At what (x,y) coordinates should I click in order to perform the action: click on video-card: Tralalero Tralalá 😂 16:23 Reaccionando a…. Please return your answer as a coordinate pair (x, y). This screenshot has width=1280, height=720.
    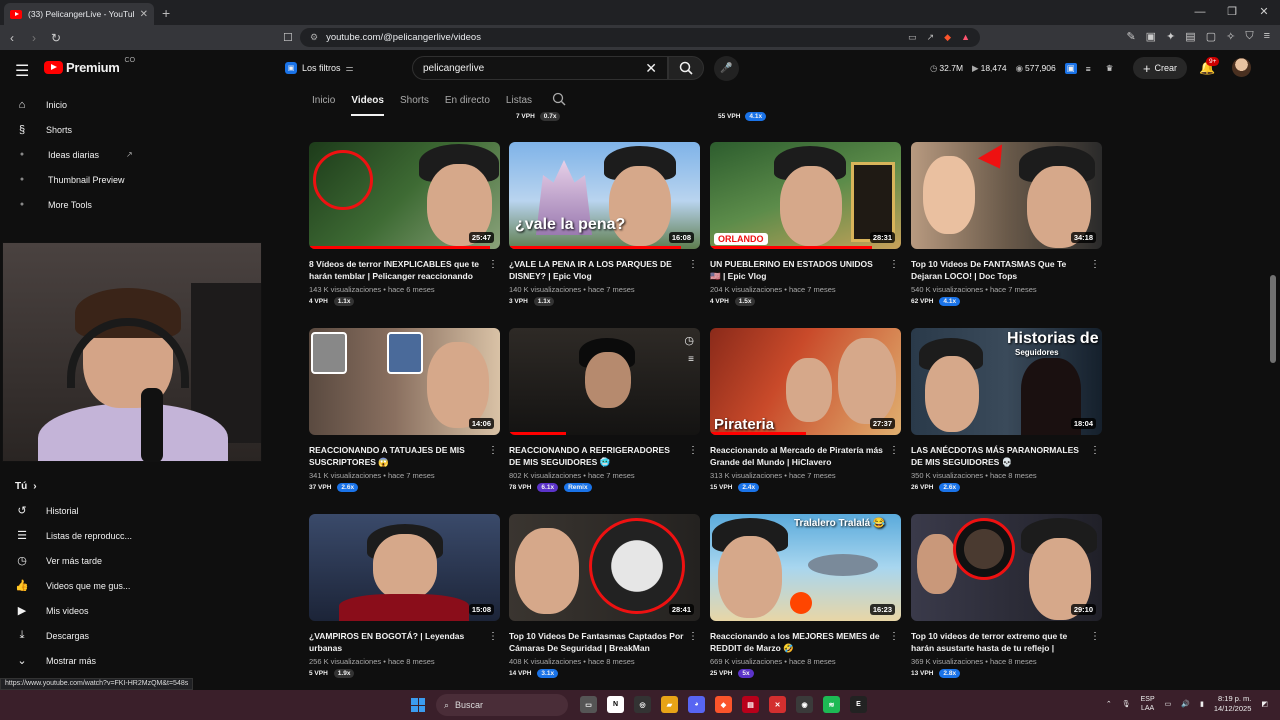
    Looking at the image, I should click on (805, 596).